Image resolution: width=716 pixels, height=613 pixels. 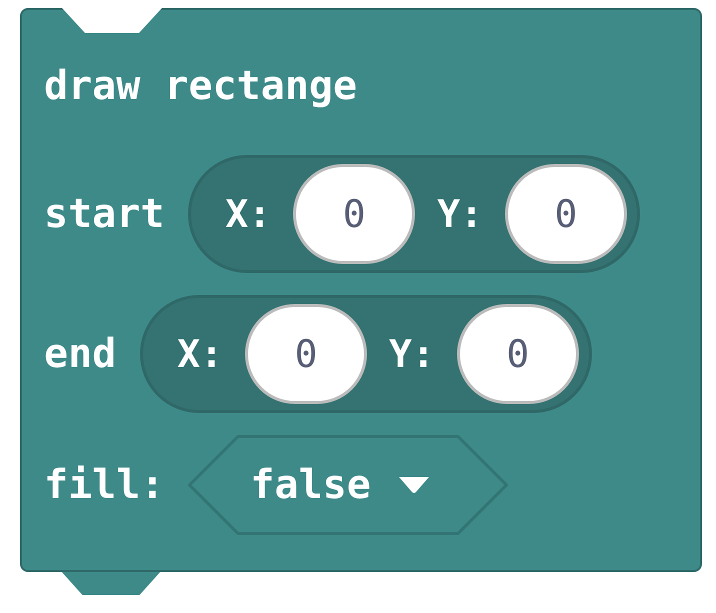 What do you see at coordinates (104, 214) in the screenshot?
I see `row-label: start` at bounding box center [104, 214].